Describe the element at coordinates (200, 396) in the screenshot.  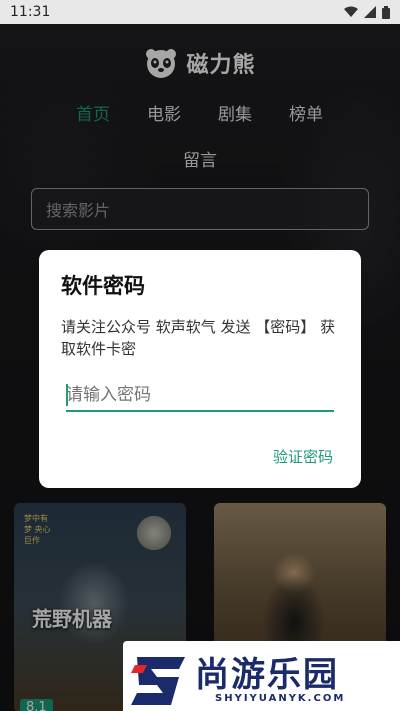
I see `password-input` at that location.